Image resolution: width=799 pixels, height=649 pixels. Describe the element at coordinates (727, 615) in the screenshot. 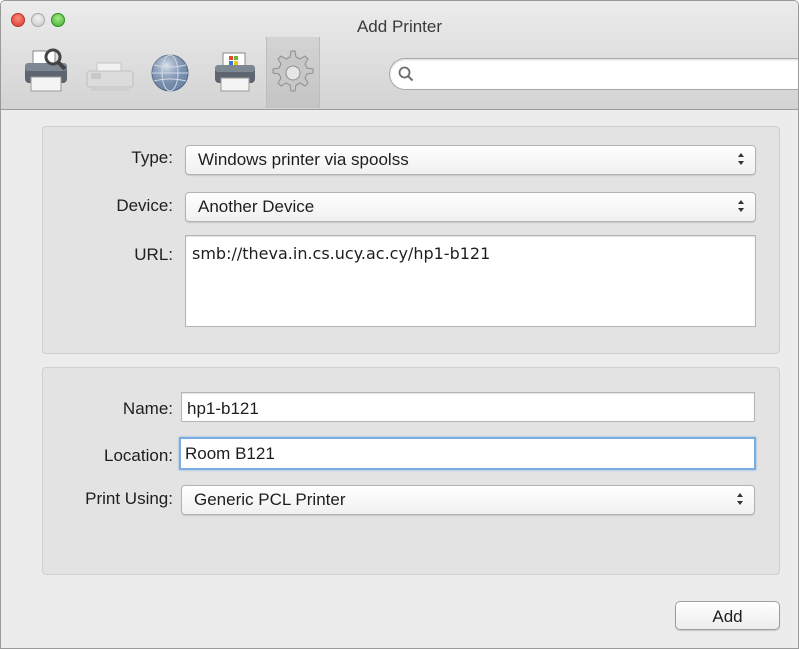

I see `add-button: Add` at that location.